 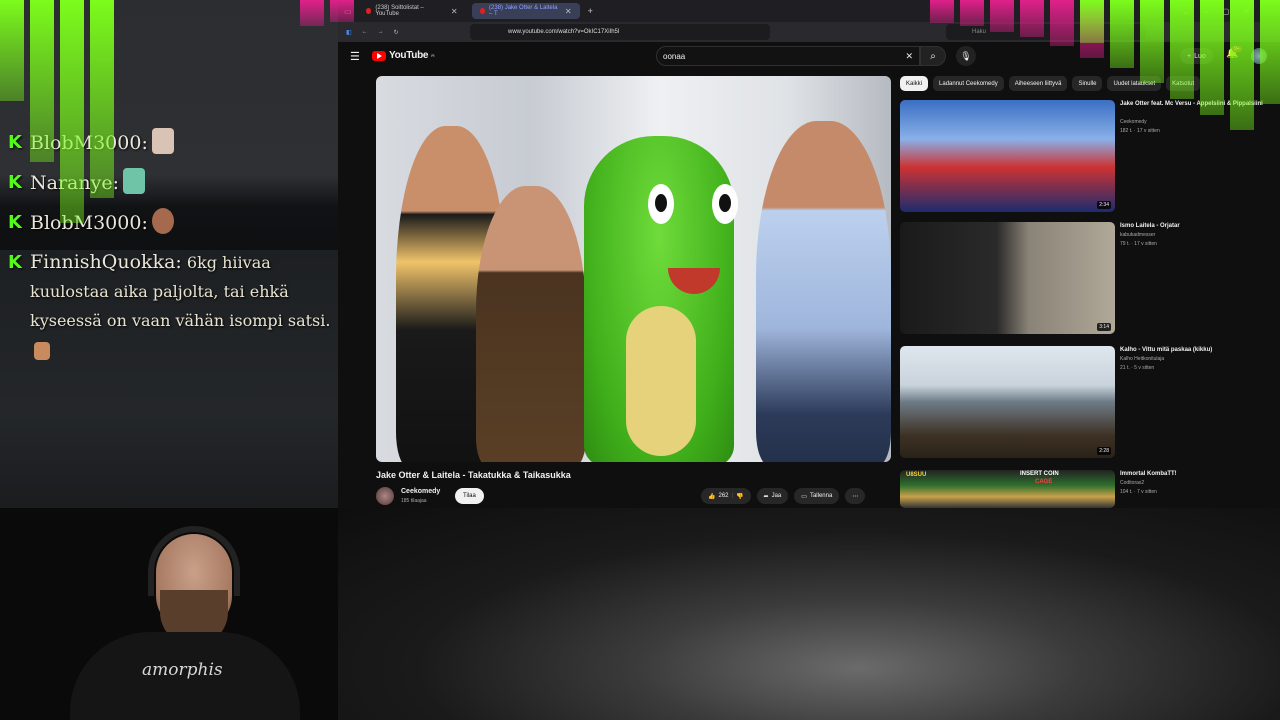 I want to click on address-bar: www.youtube.com/watch?v=OkIC17XiIh5I, so click(x=620, y=32).